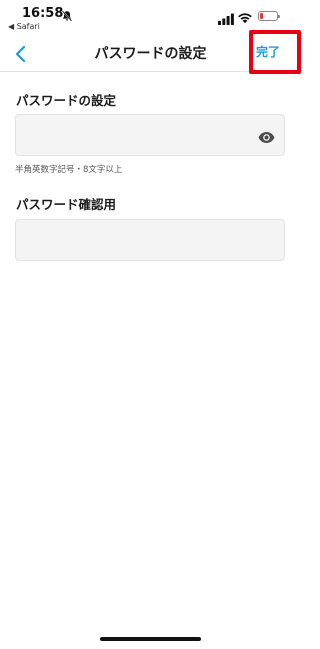 The width and height of the screenshot is (320, 649). I want to click on battery-icon, so click(269, 16).